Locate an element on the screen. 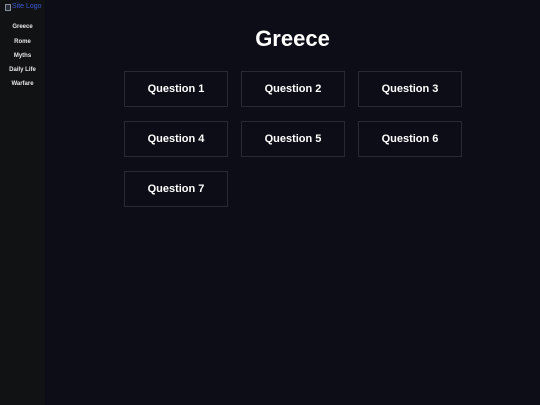 The image size is (540, 405). question-card-6: Question 6 is located at coordinates (410, 139).